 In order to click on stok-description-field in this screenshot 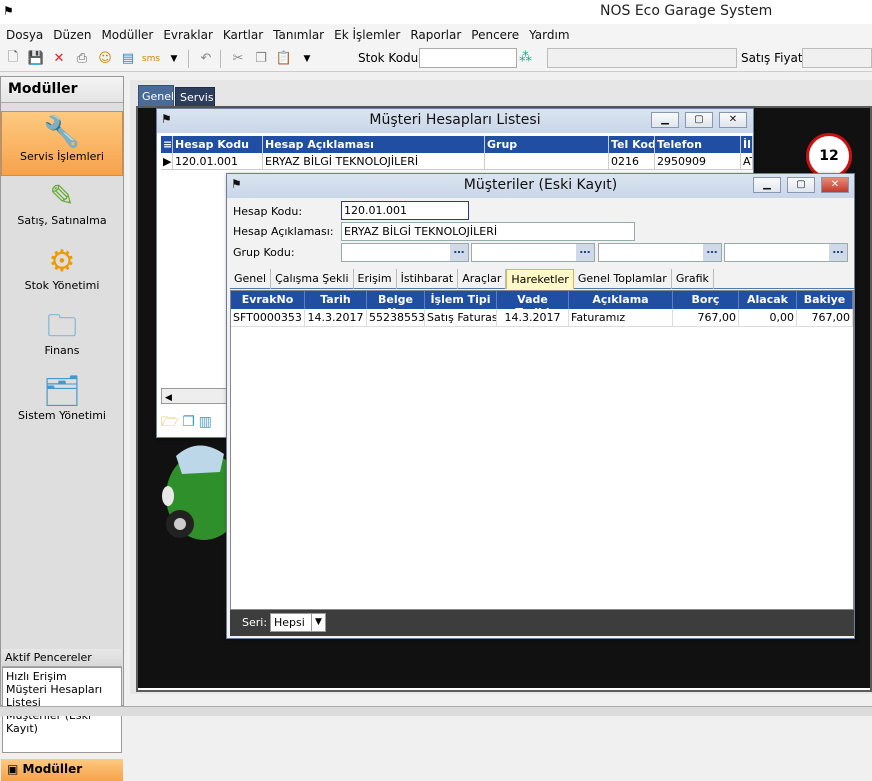, I will do `click(642, 58)`.